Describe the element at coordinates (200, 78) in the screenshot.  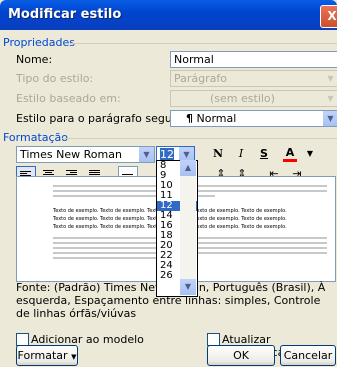
I see `style-type-value: Parágrafo` at that location.